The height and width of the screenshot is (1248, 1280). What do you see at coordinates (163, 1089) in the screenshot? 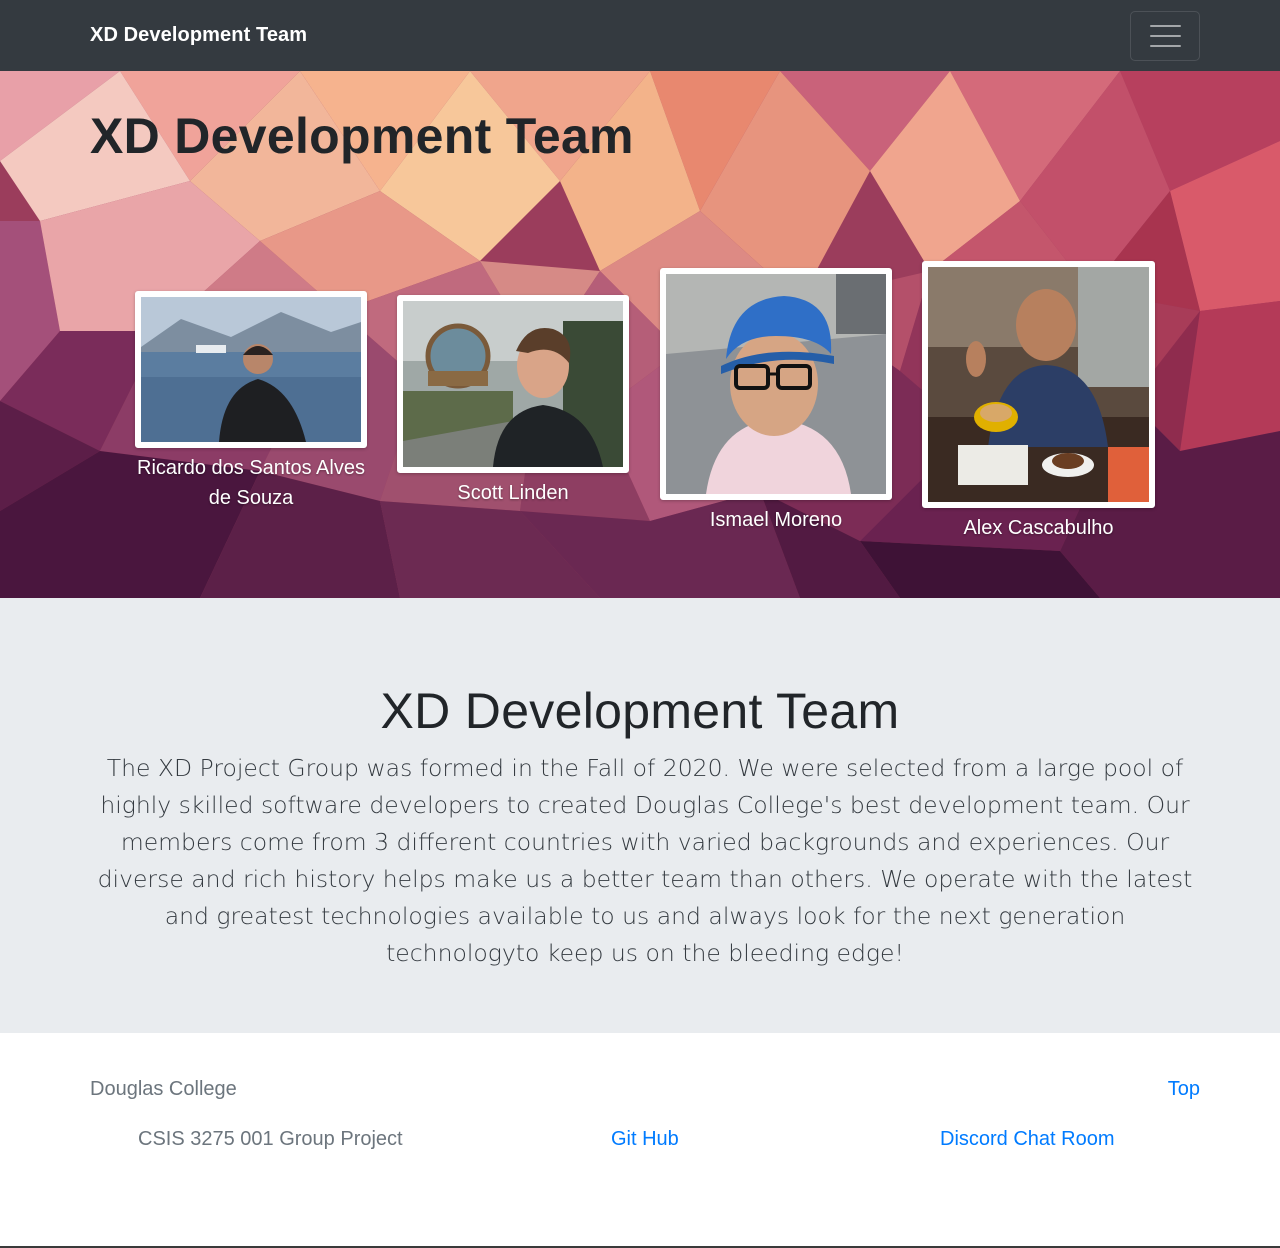
I see `footer-college: Douglas College` at bounding box center [163, 1089].